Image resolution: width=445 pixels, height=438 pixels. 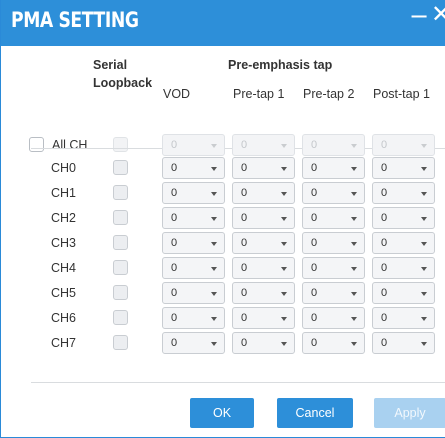 What do you see at coordinates (110, 65) in the screenshot?
I see `serial-header: Serial` at bounding box center [110, 65].